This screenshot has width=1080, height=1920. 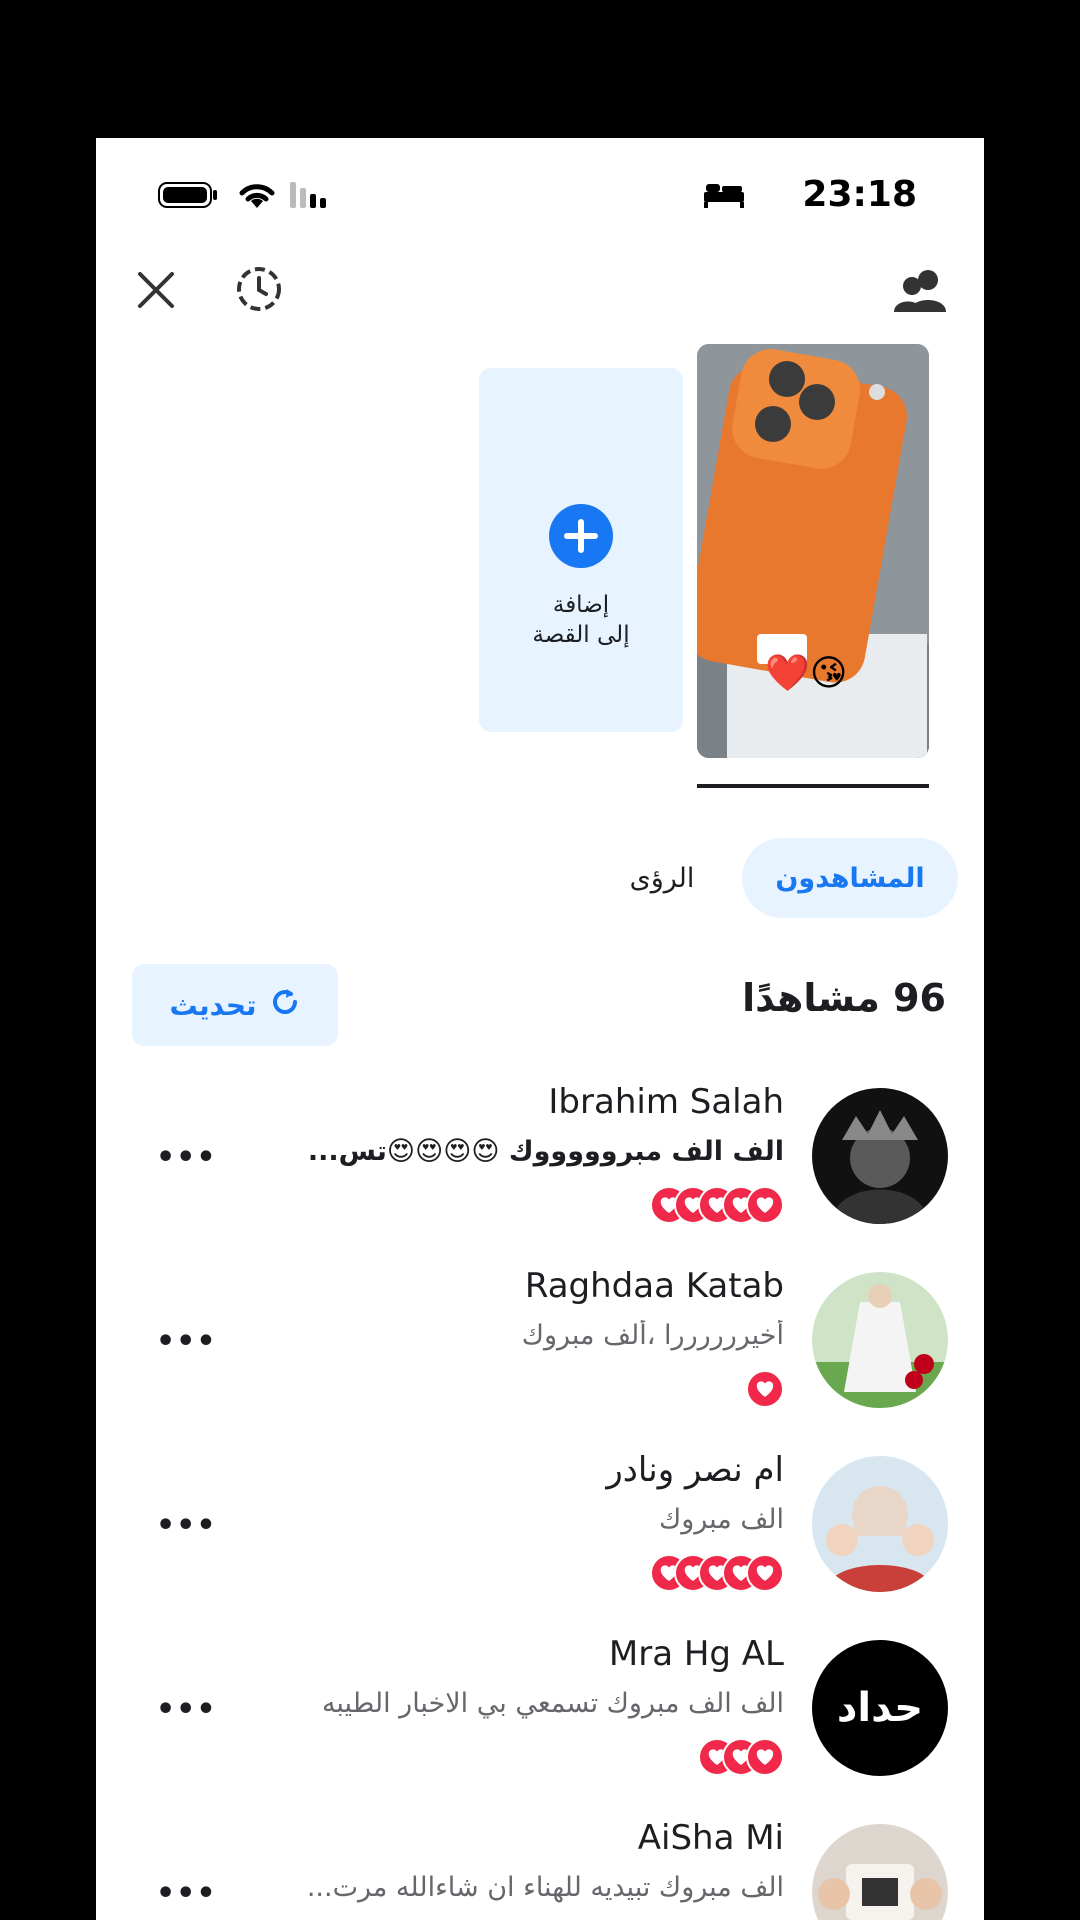 I want to click on refresh-icon, so click(x=285, y=1005).